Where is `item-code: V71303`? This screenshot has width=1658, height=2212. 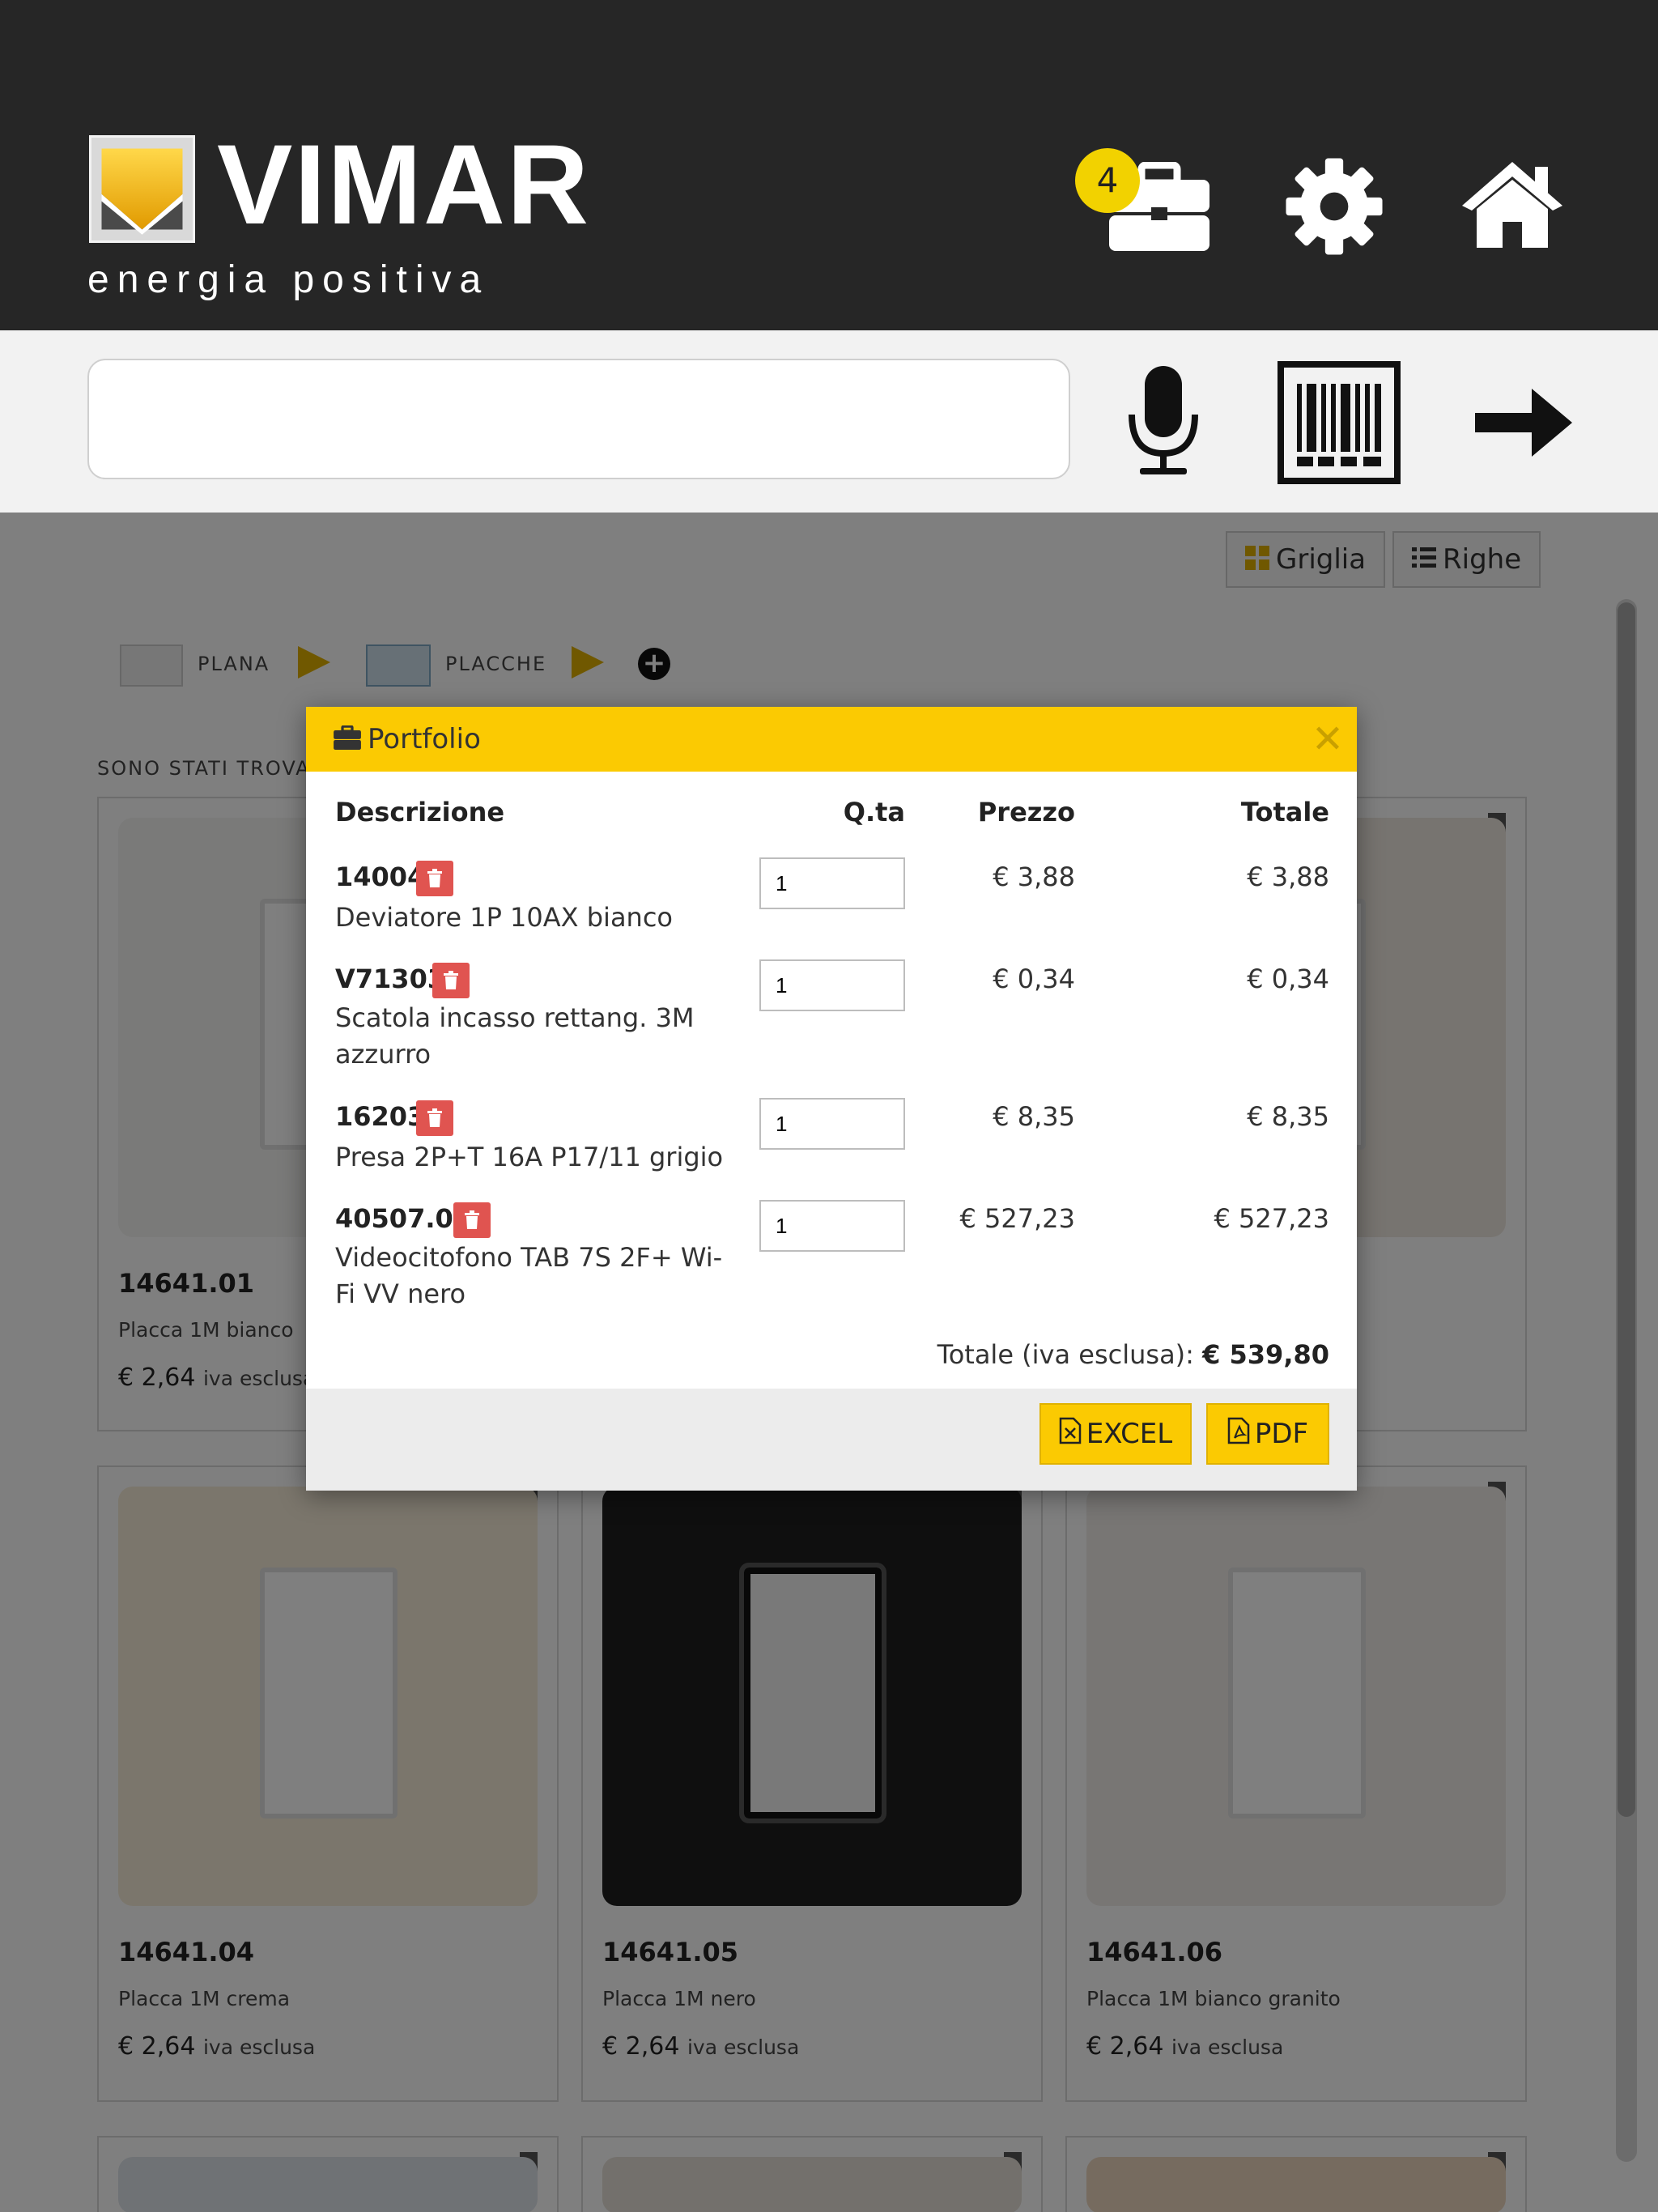 item-code: V71303 is located at coordinates (390, 978).